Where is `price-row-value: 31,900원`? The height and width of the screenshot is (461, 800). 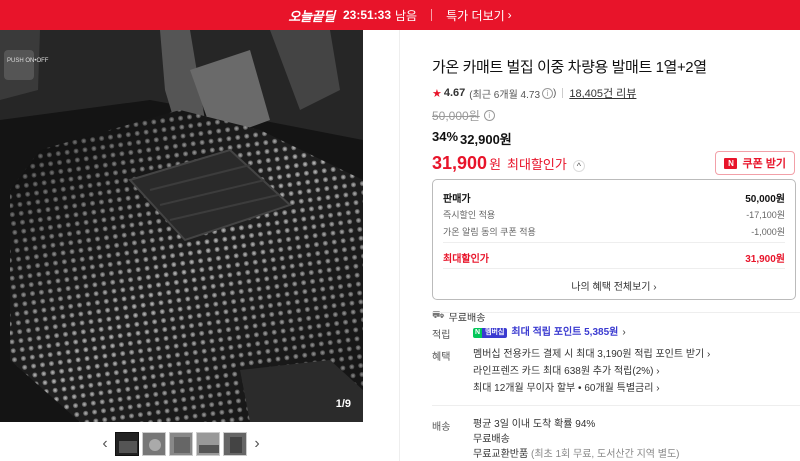 price-row-value: 31,900원 is located at coordinates (765, 259).